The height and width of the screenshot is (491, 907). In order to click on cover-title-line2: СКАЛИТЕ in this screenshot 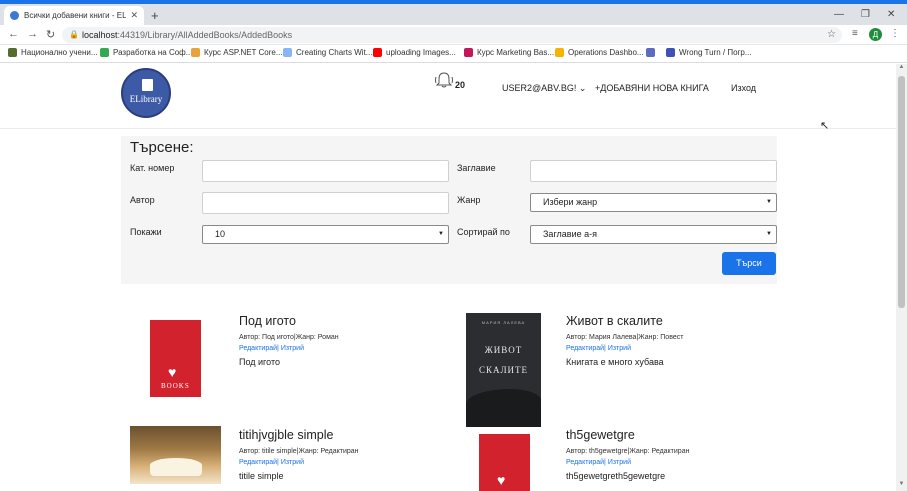, I will do `click(503, 370)`.